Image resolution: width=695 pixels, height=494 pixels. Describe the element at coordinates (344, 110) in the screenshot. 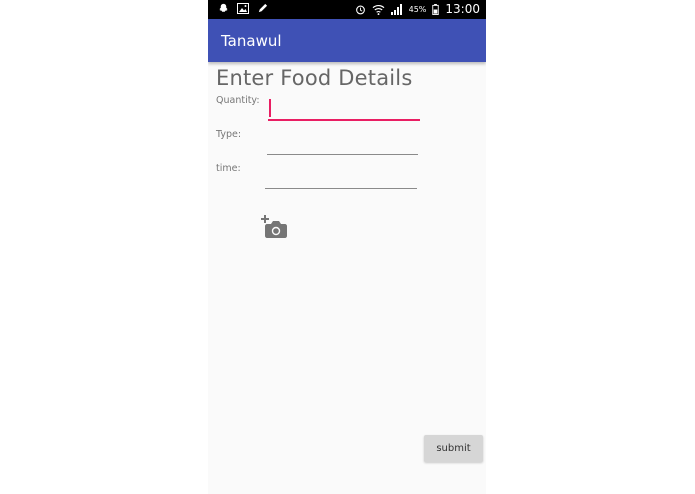

I see `quantity-input` at that location.